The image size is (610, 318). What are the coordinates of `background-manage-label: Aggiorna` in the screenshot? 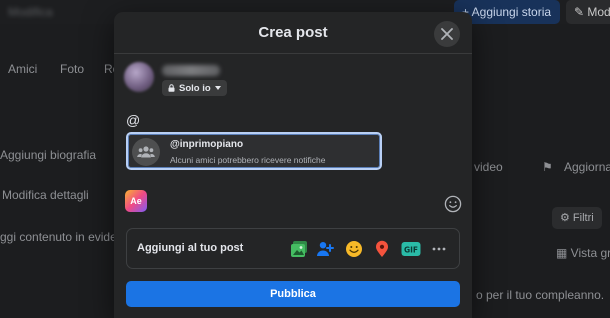 It's located at (587, 167).